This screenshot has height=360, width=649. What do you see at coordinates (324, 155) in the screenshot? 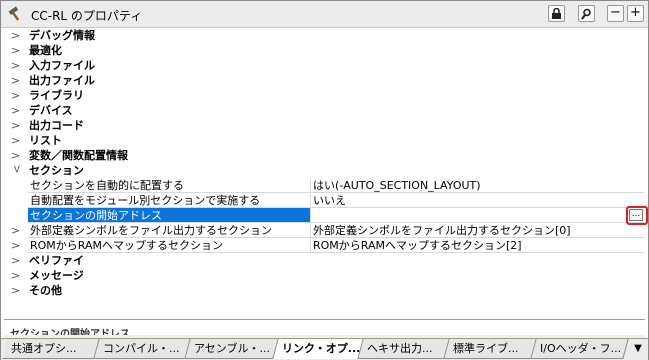
I see `category-variable-function-layout: > 変数／関数配置情報` at bounding box center [324, 155].